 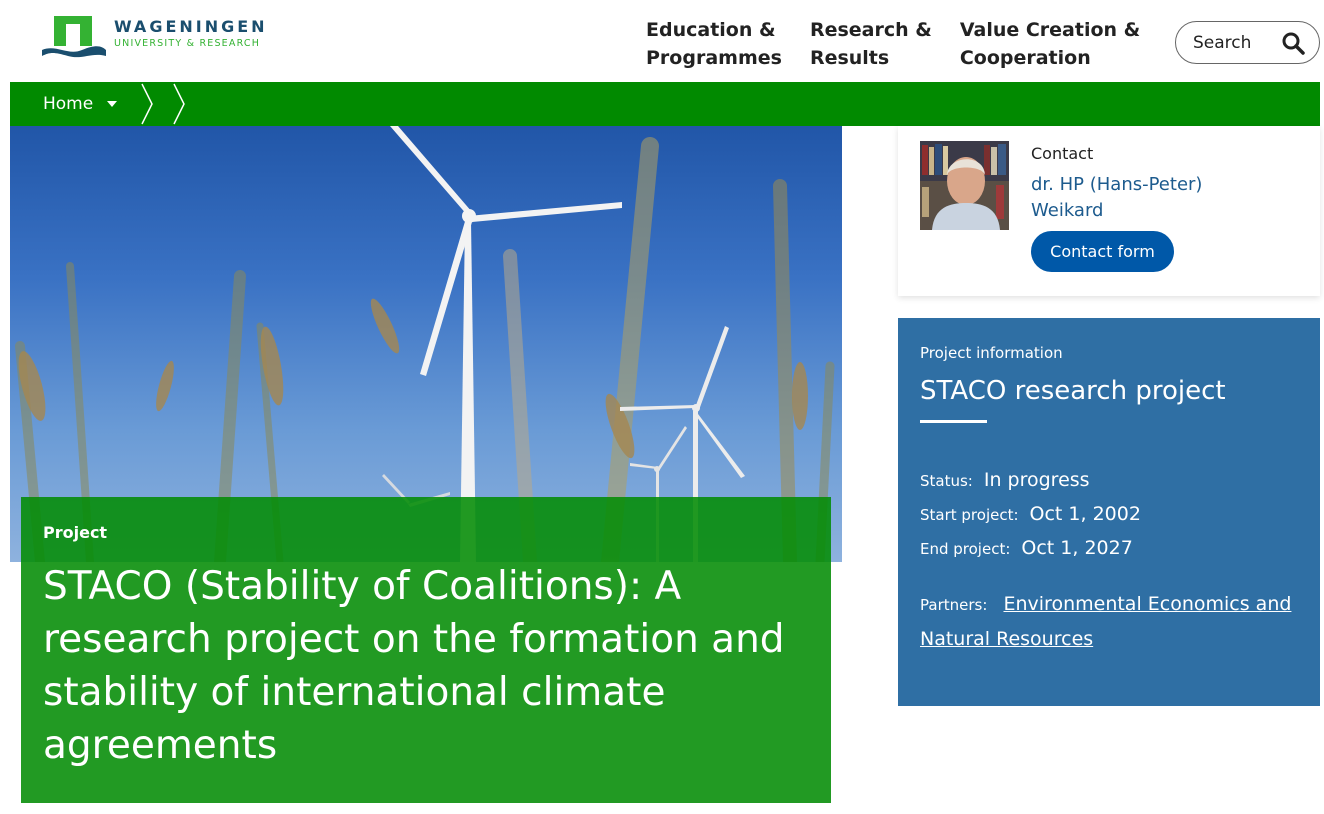 I want to click on status-row: Status: In progress, so click(x=1109, y=486).